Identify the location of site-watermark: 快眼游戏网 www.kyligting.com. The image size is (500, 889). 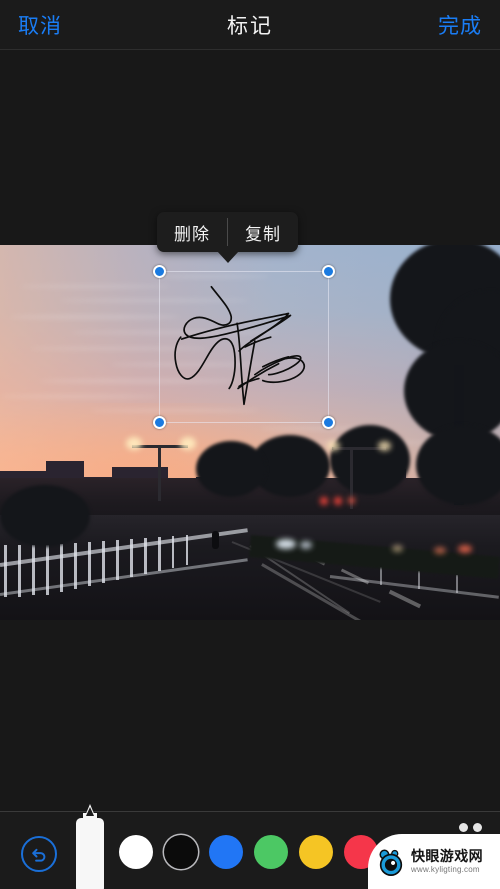
(434, 856).